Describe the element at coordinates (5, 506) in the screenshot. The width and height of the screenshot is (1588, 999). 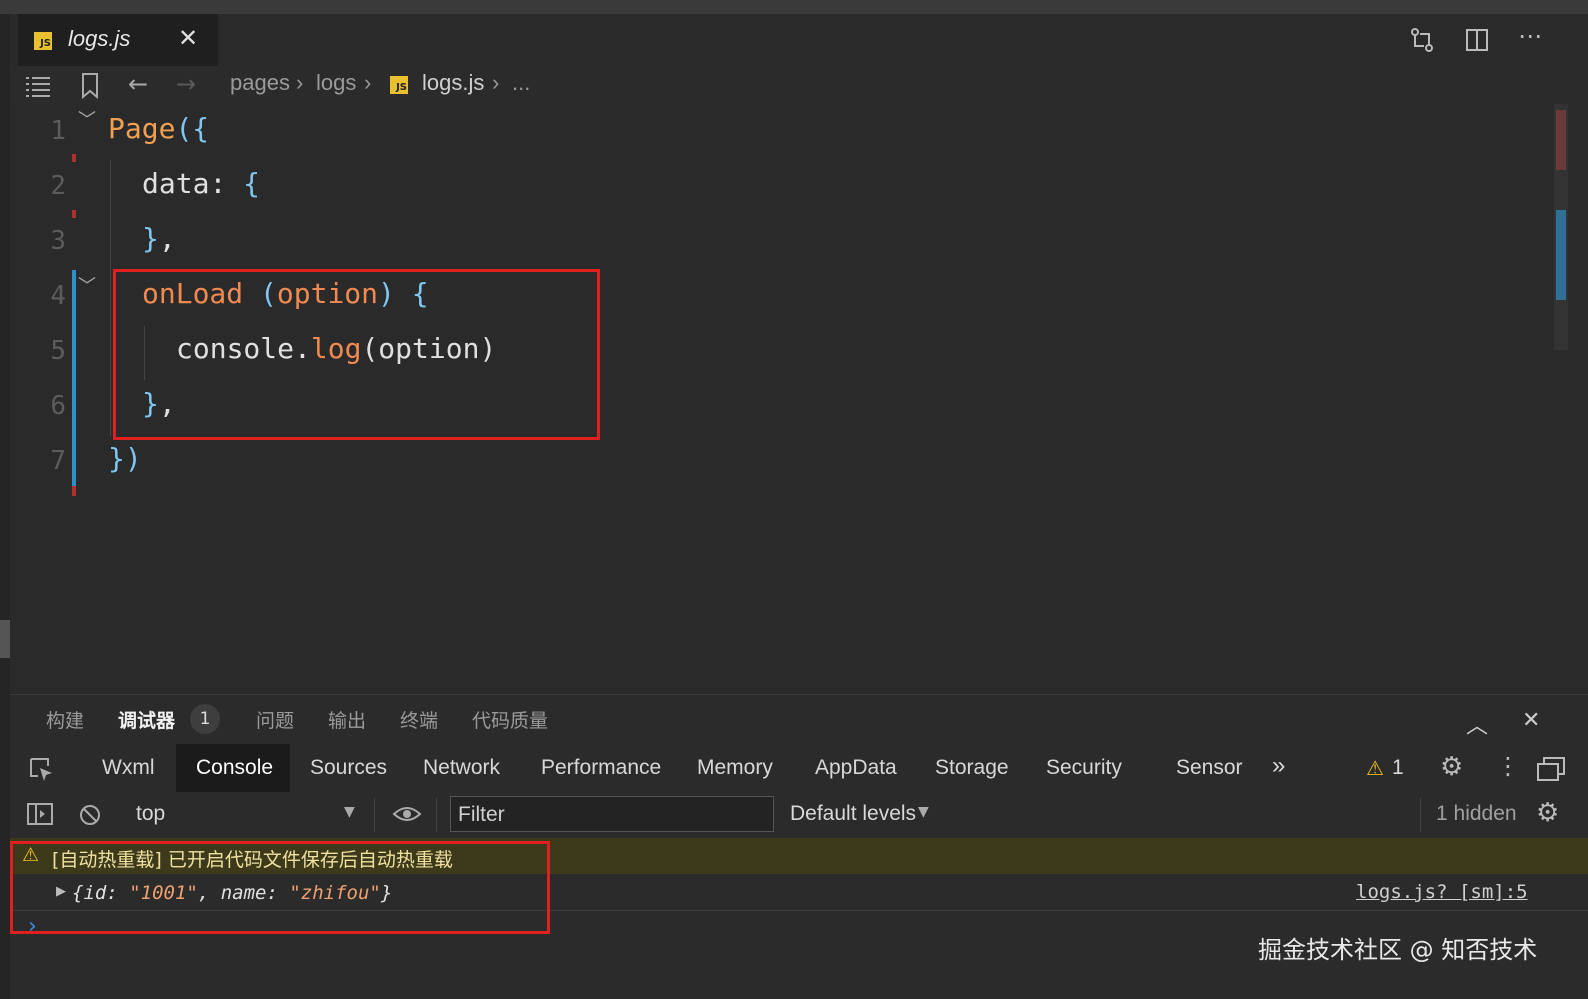
I see `activity-strip` at that location.